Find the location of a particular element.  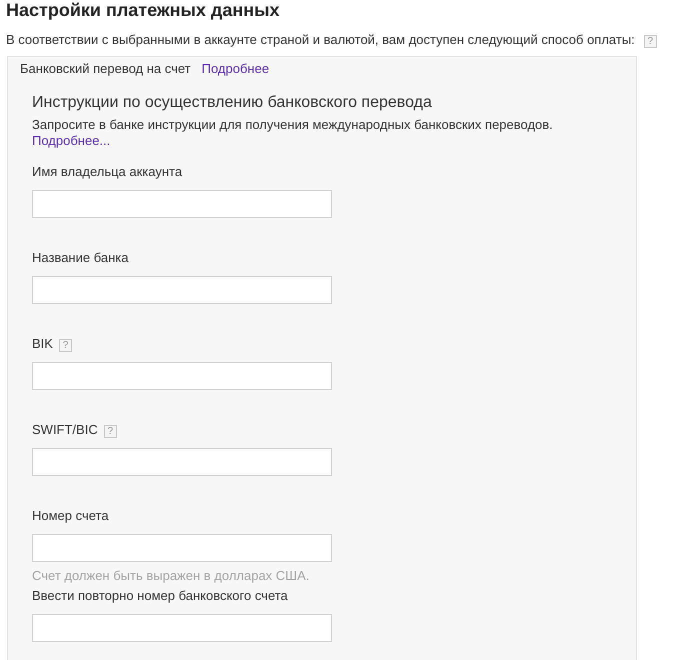

field-label: BIK is located at coordinates (42, 344).